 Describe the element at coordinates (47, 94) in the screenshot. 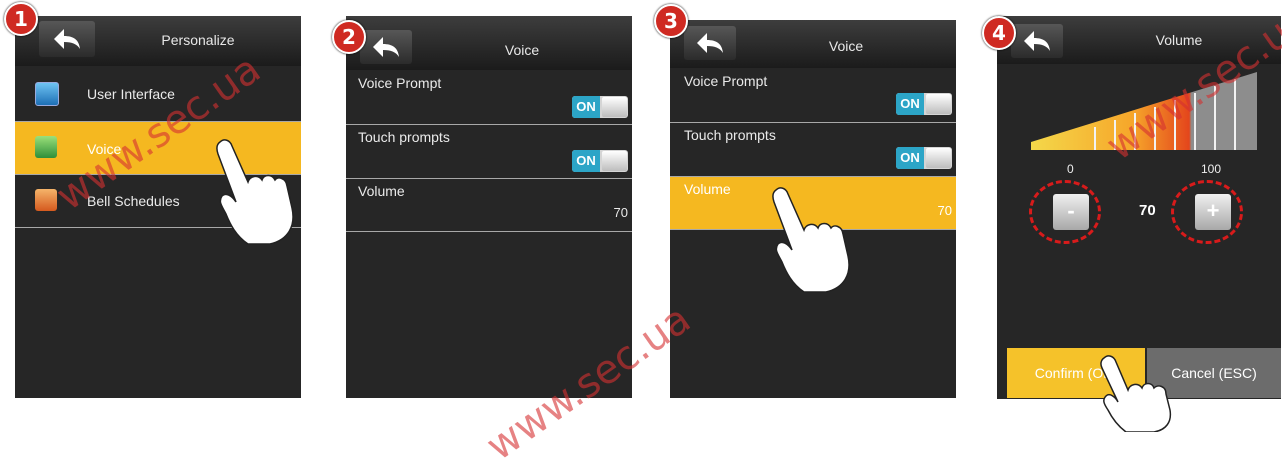

I see `monitor-icon` at that location.